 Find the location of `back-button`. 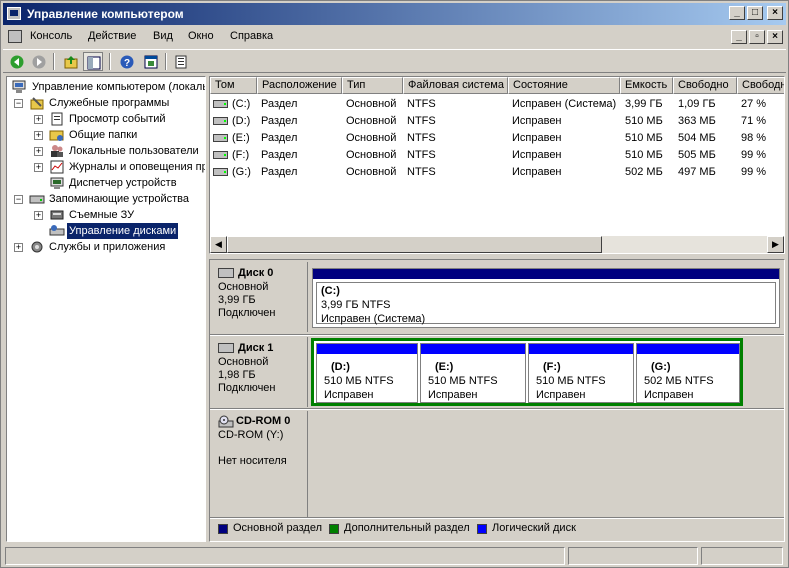

back-button is located at coordinates (17, 61).